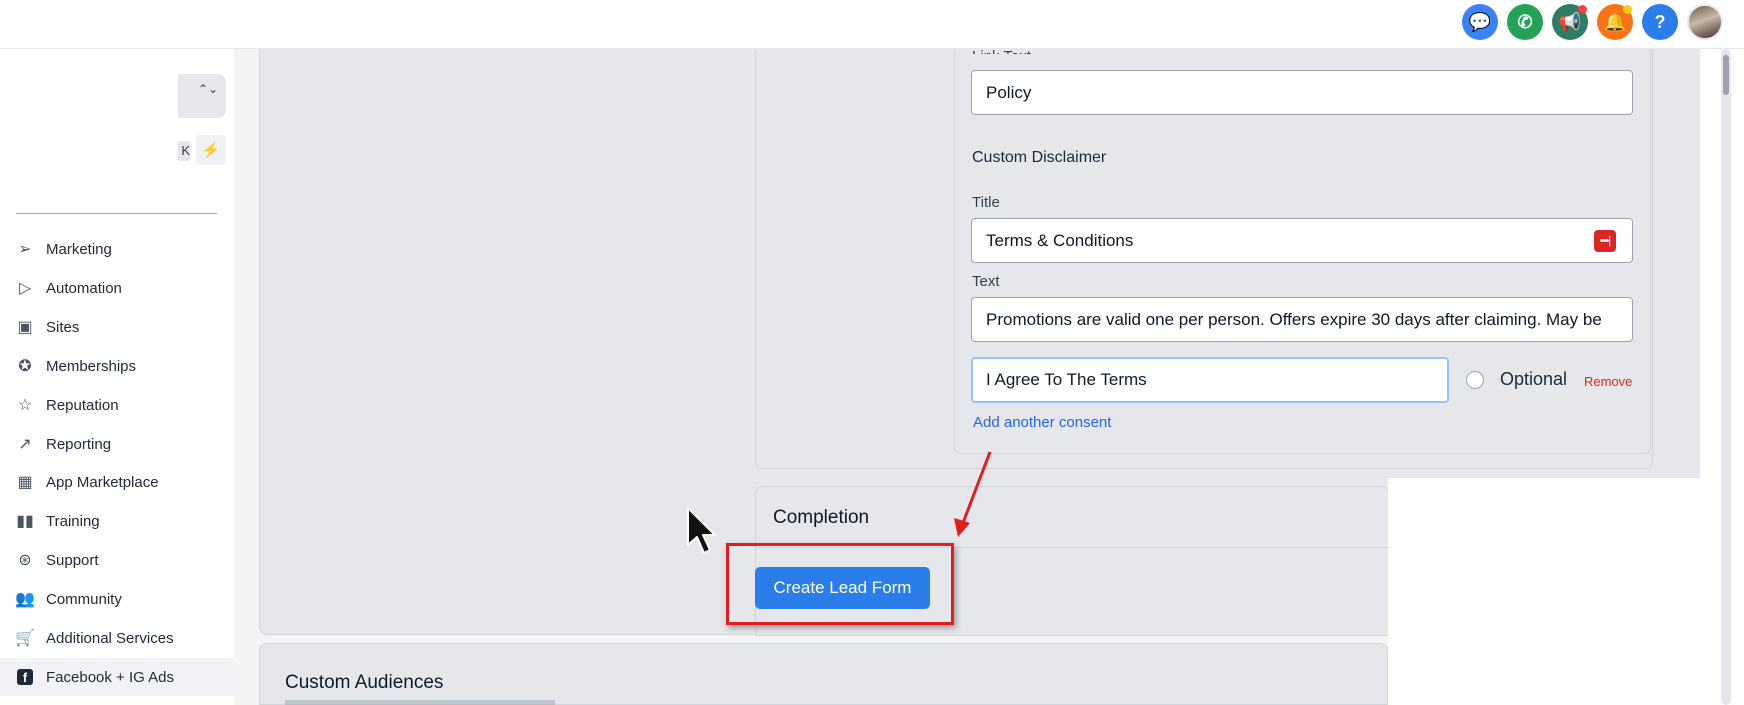  Describe the element at coordinates (184, 151) in the screenshot. I see `shortcut-key: K` at that location.